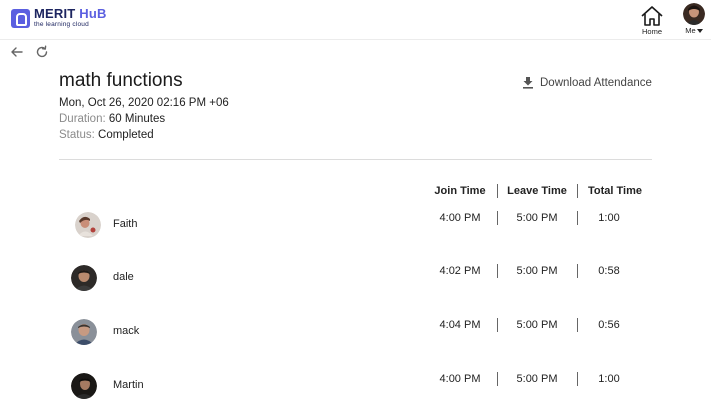 The height and width of the screenshot is (400, 711). Describe the element at coordinates (55, 13) in the screenshot. I see `logo-name-part1: MERIT` at that location.